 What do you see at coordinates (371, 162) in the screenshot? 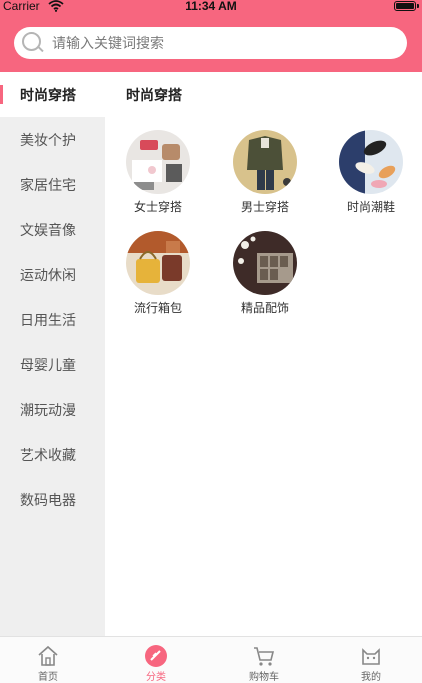
I see `fashion-shoes-photo` at bounding box center [371, 162].